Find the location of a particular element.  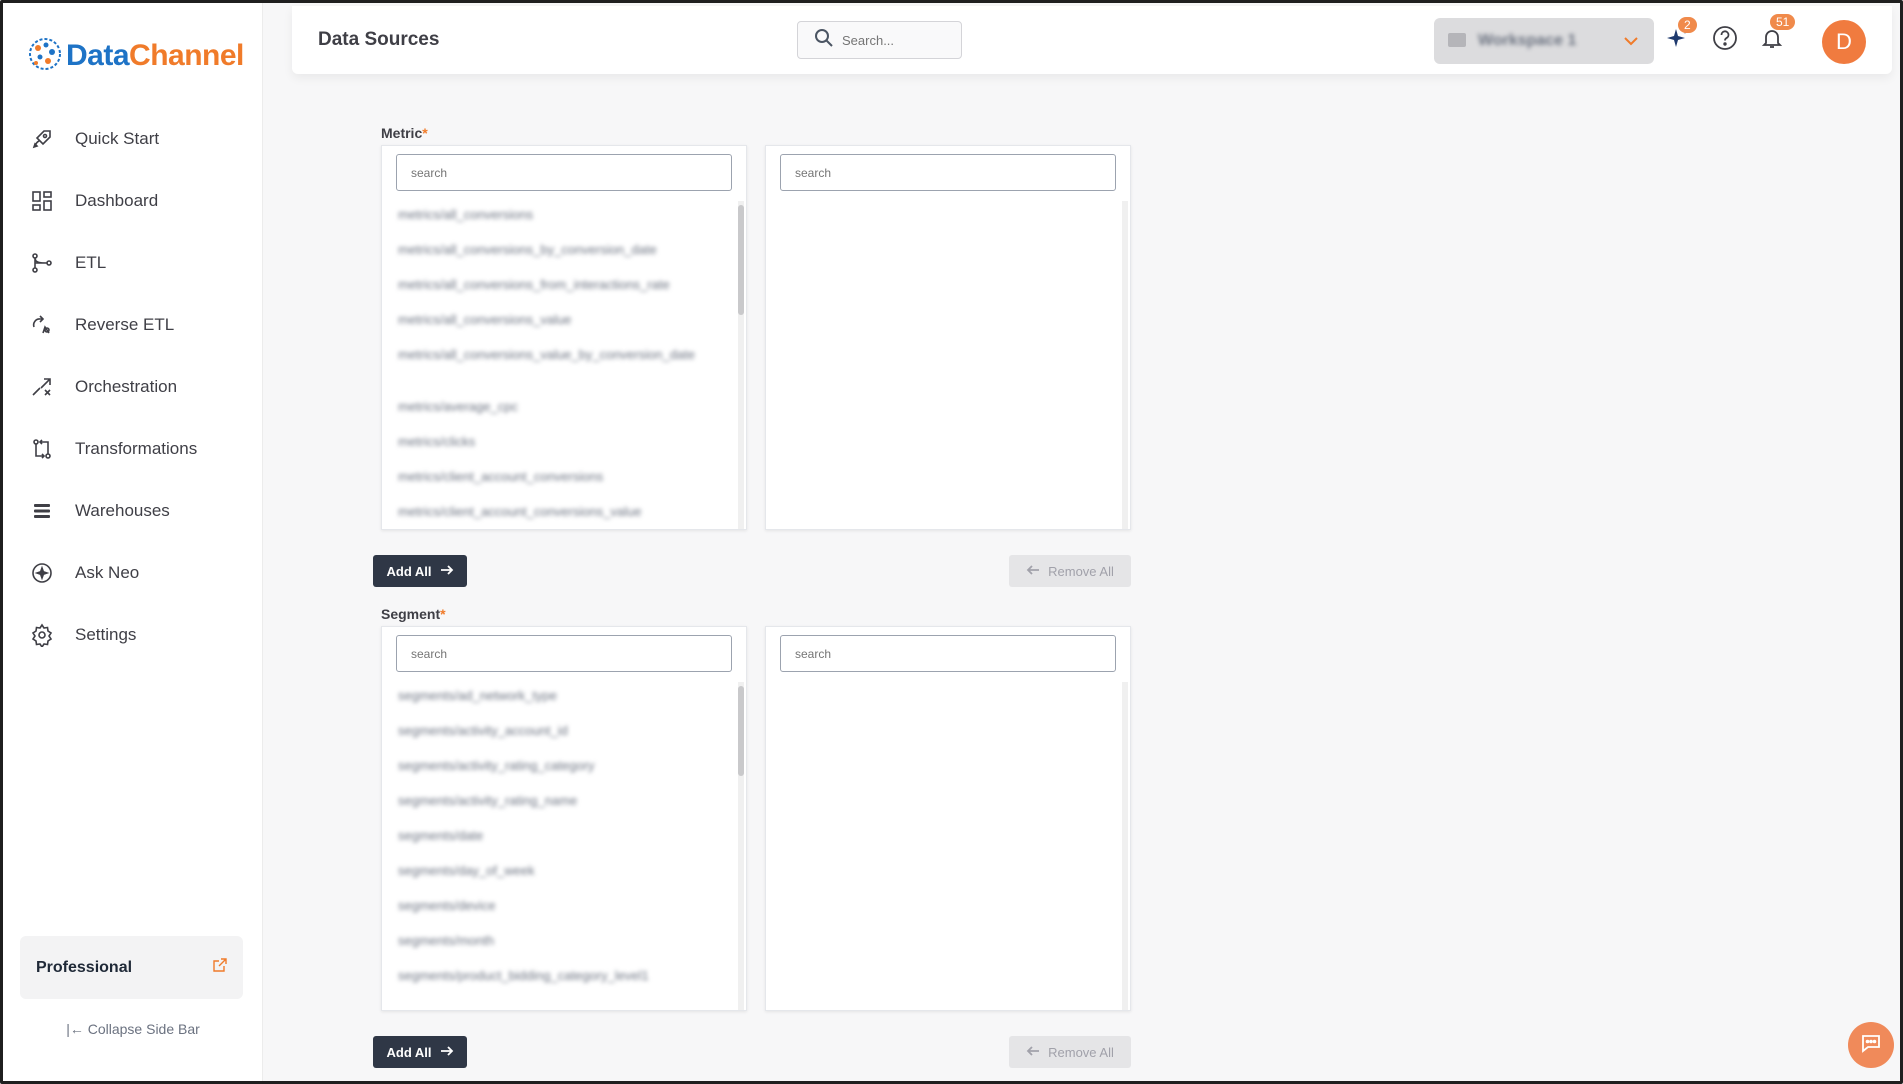

chat-support-button is located at coordinates (1871, 1045).